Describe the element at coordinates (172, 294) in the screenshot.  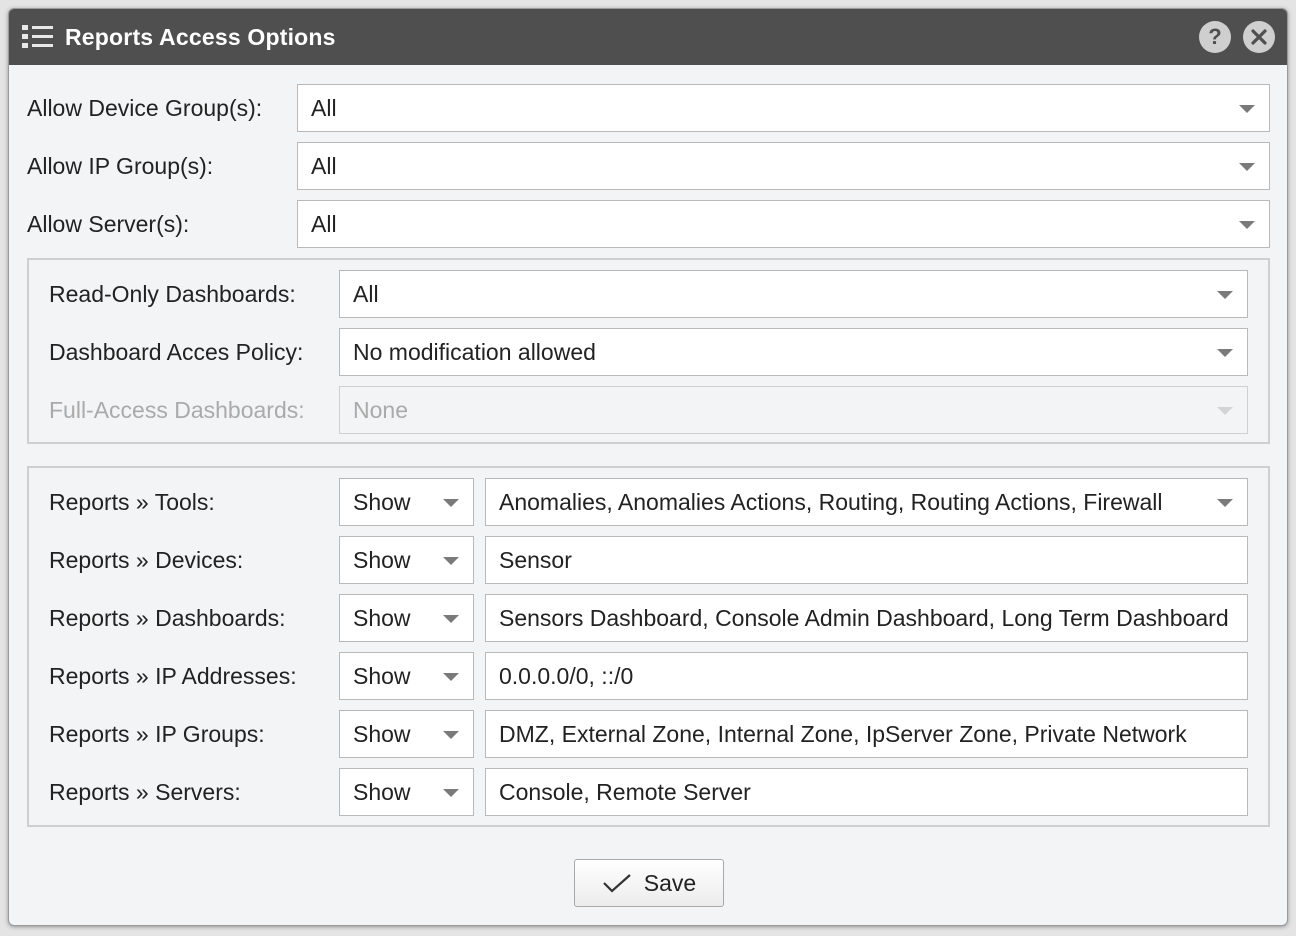
I see `read-only-dashboards-label: Read-Only Dashboards:` at that location.